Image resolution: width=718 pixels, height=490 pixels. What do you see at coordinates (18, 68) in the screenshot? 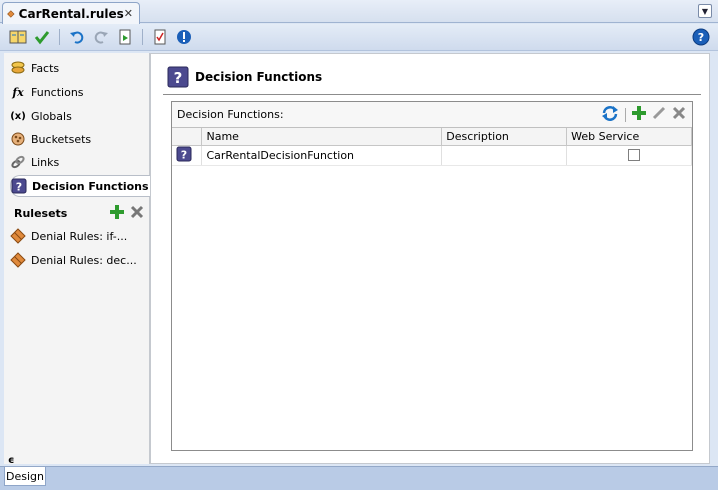
I see `facts-icon` at bounding box center [18, 68].